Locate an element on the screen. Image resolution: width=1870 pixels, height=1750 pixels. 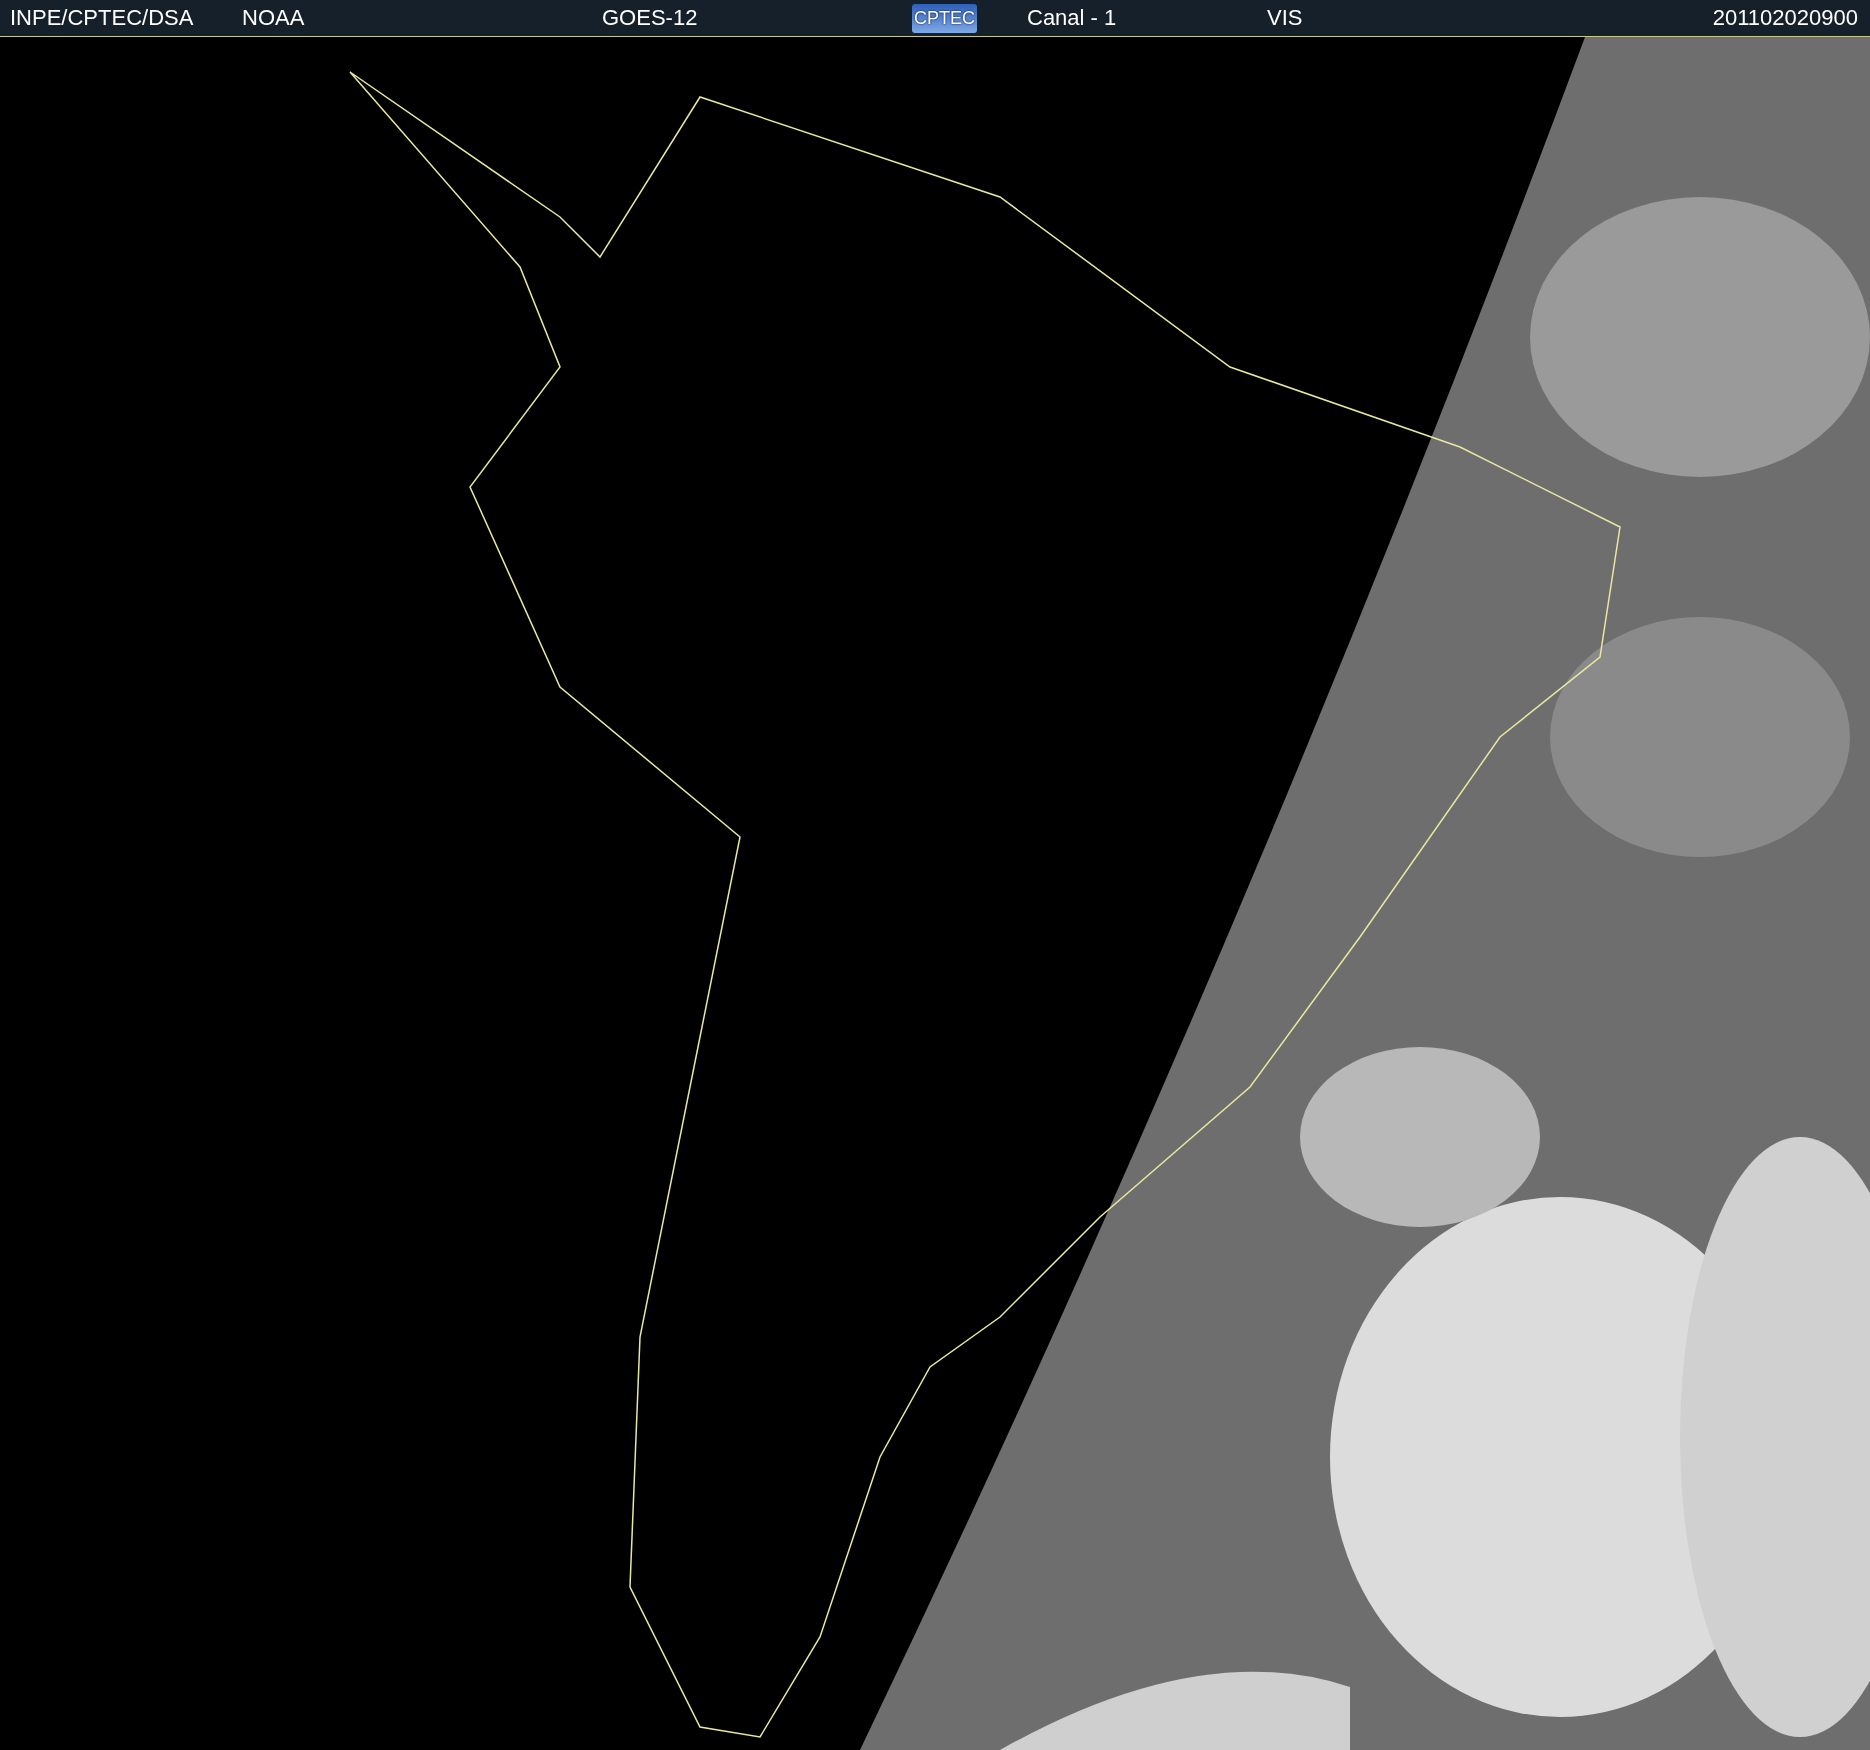
header-label: VIS is located at coordinates (1285, 18).